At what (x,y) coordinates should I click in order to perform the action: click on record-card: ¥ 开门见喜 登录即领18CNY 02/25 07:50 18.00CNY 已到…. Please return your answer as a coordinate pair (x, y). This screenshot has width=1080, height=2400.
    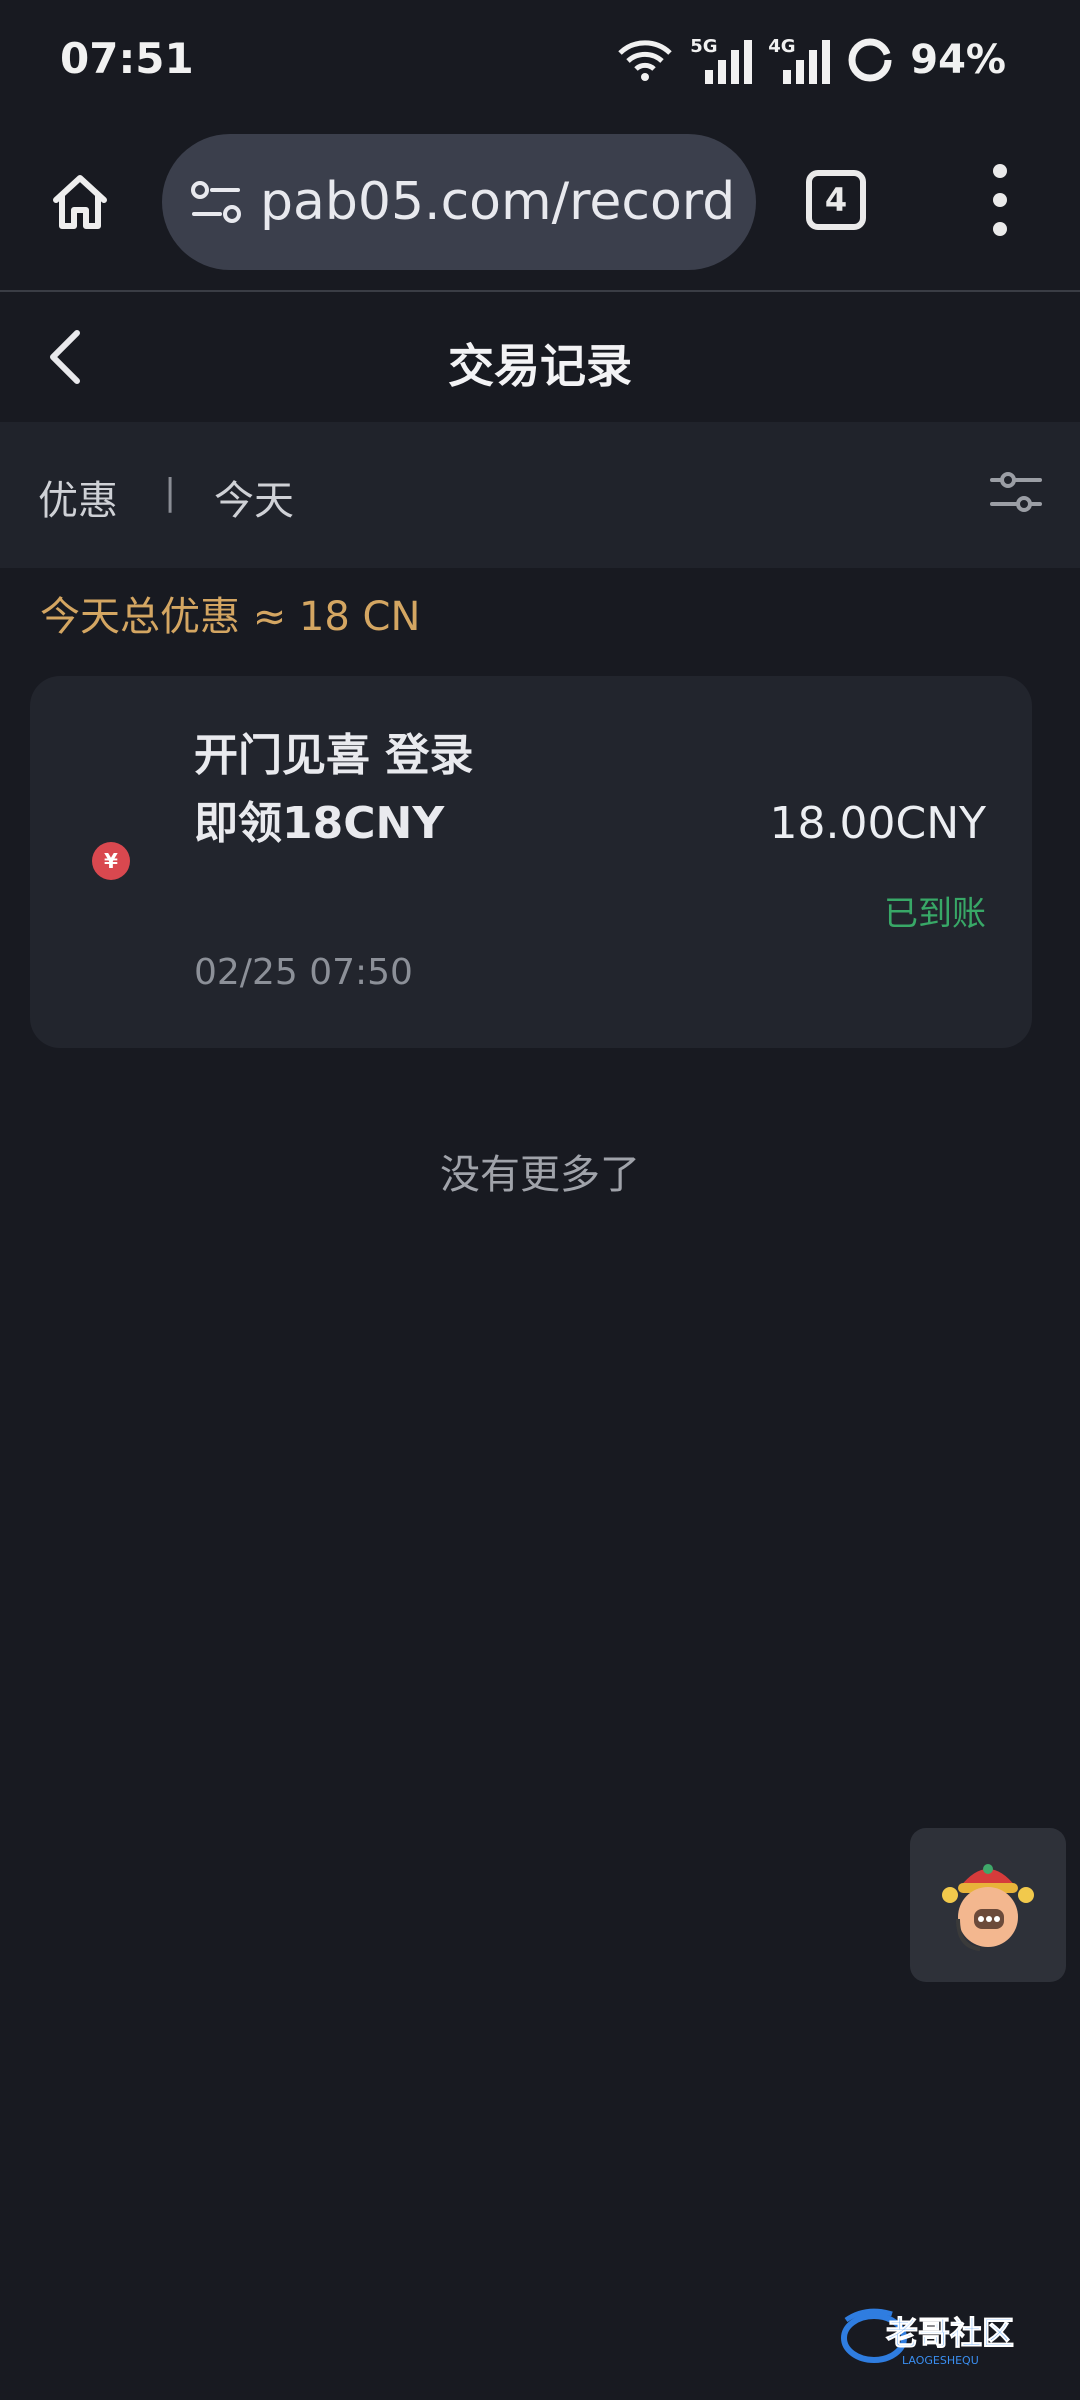
    Looking at the image, I should click on (531, 862).